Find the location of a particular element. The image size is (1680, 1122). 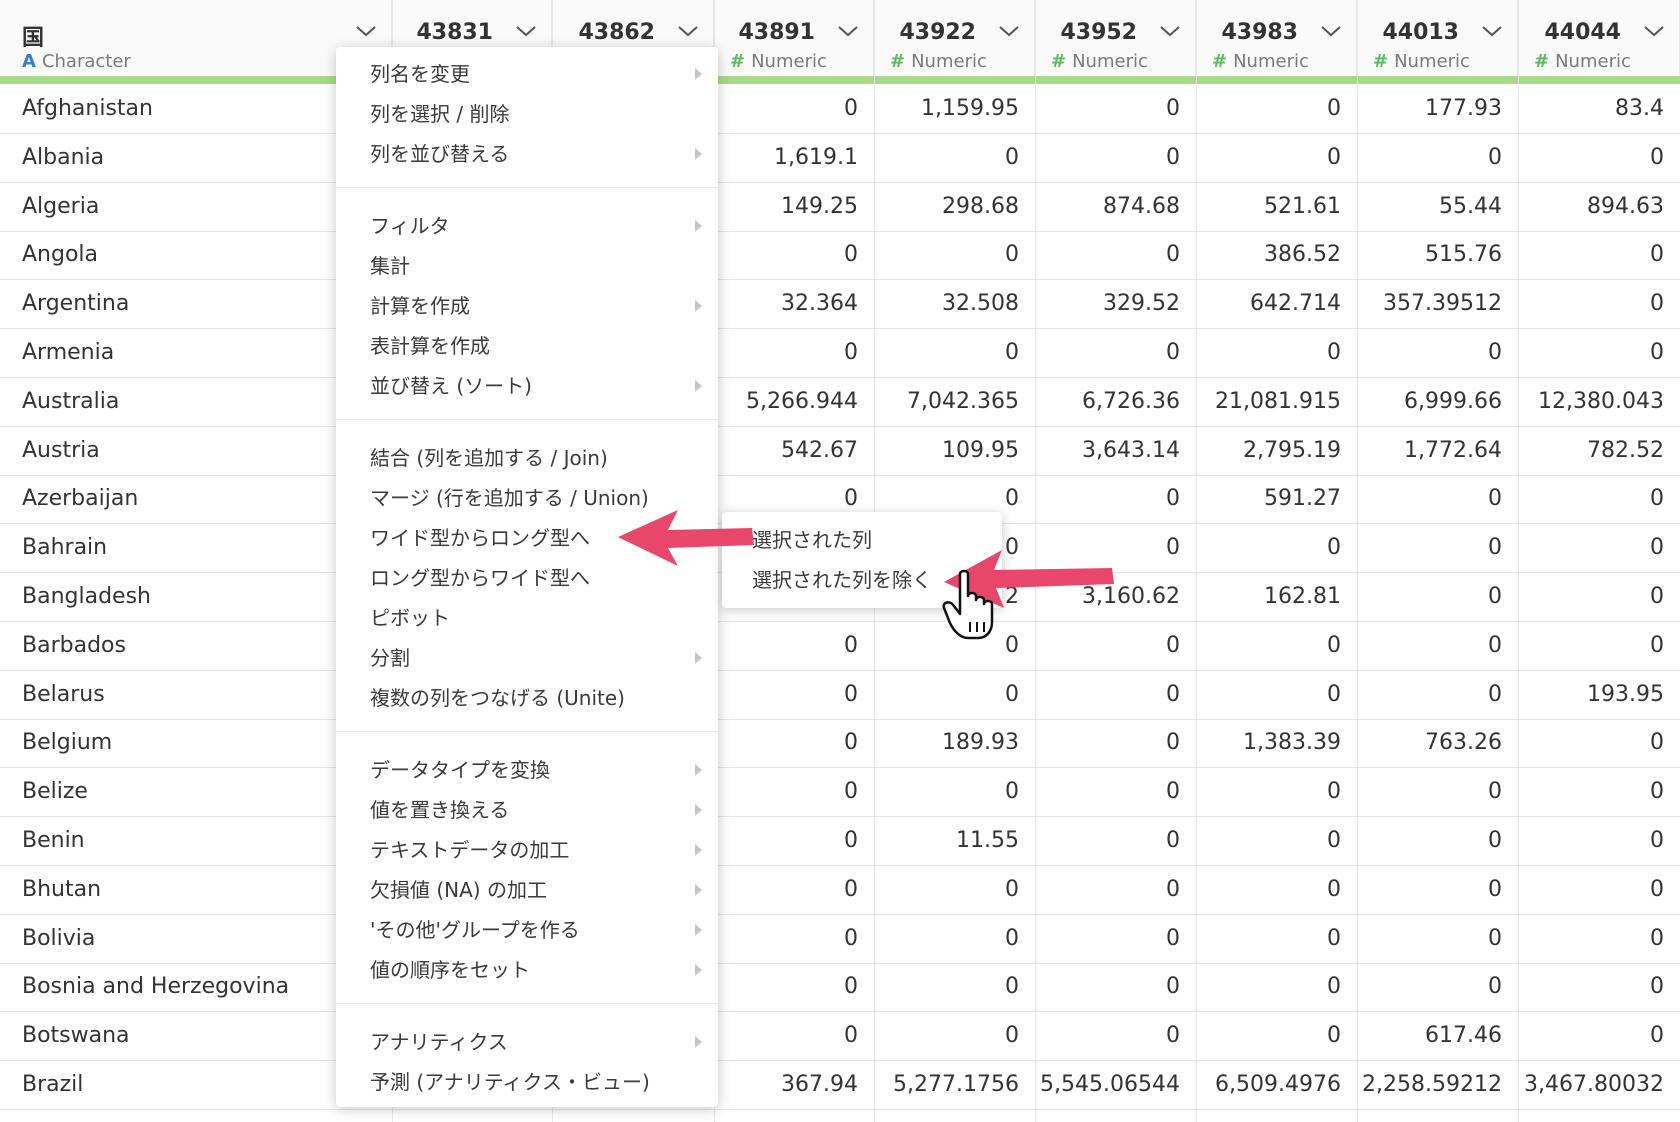

menu-item: 予測 (アナリティクス・ビュー) is located at coordinates (527, 1082).